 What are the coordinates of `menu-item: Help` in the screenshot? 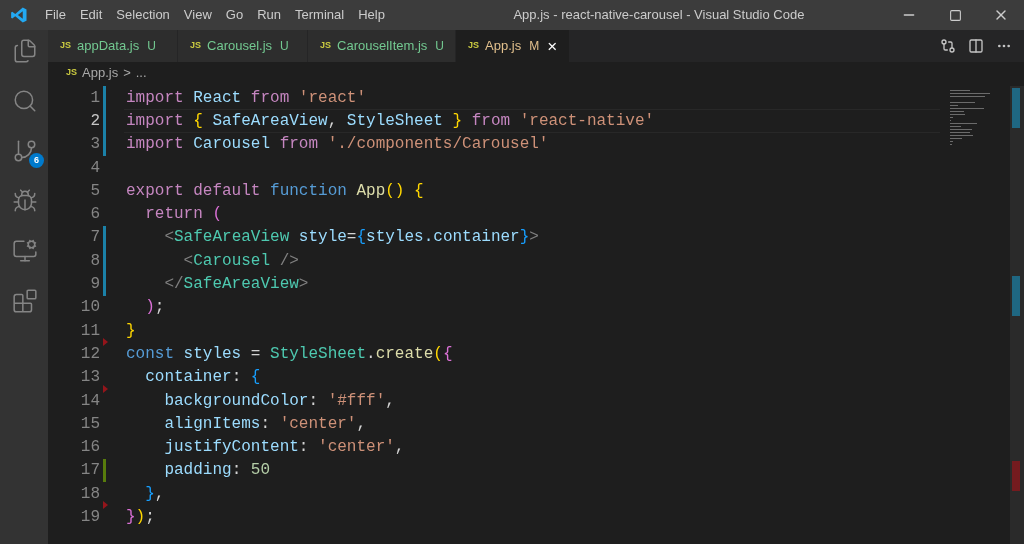 It's located at (371, 15).